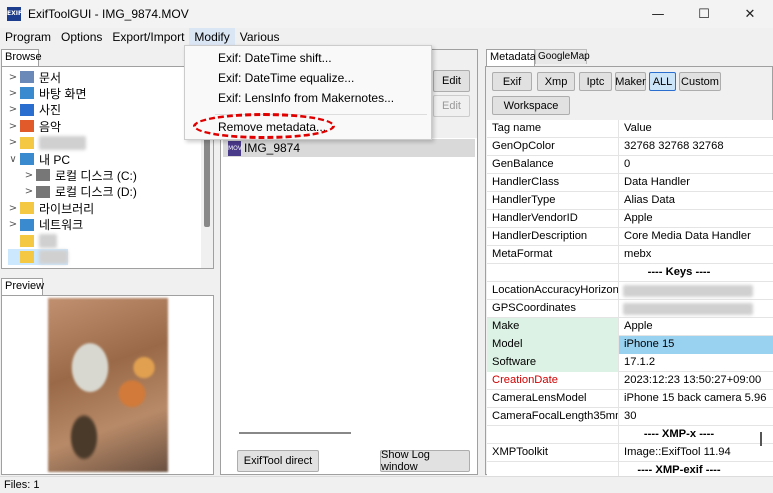  I want to click on metadata-row: GenBalance 0, so click(630, 165).